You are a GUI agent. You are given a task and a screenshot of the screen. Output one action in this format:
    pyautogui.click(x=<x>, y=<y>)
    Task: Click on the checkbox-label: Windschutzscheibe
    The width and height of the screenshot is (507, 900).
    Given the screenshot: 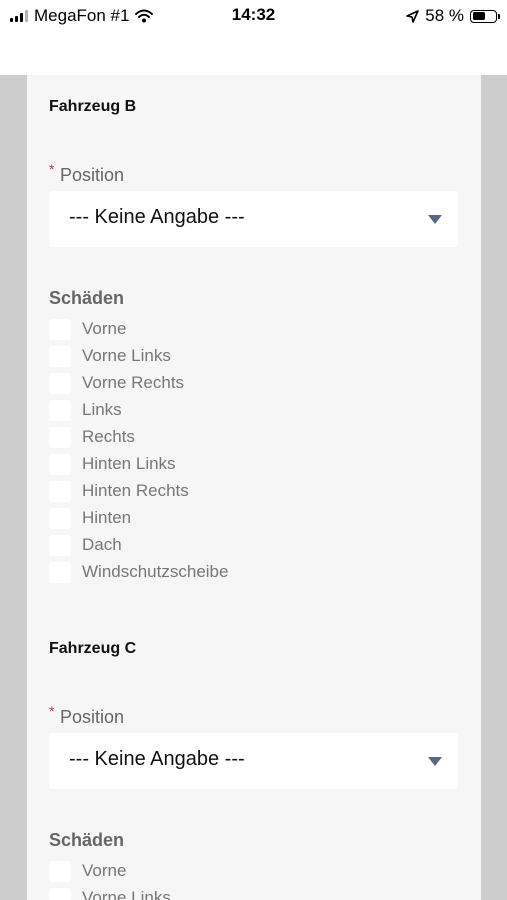 What is the action you would take?
    pyautogui.click(x=155, y=571)
    